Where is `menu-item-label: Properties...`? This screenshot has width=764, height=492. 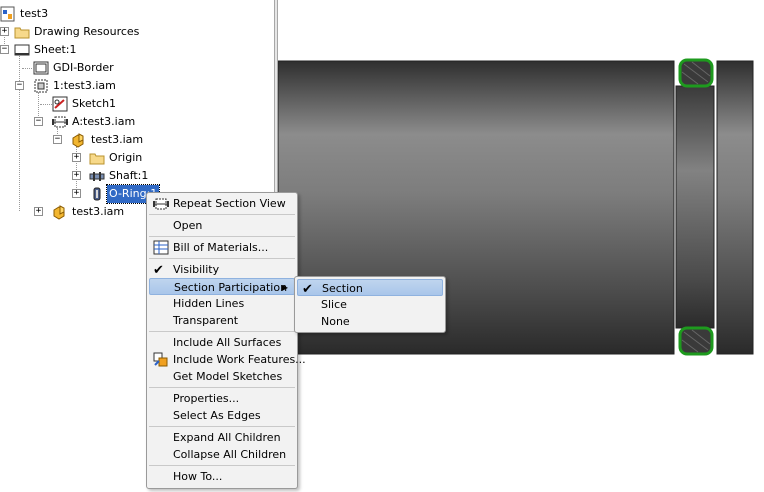
menu-item-label: Properties... is located at coordinates (206, 398).